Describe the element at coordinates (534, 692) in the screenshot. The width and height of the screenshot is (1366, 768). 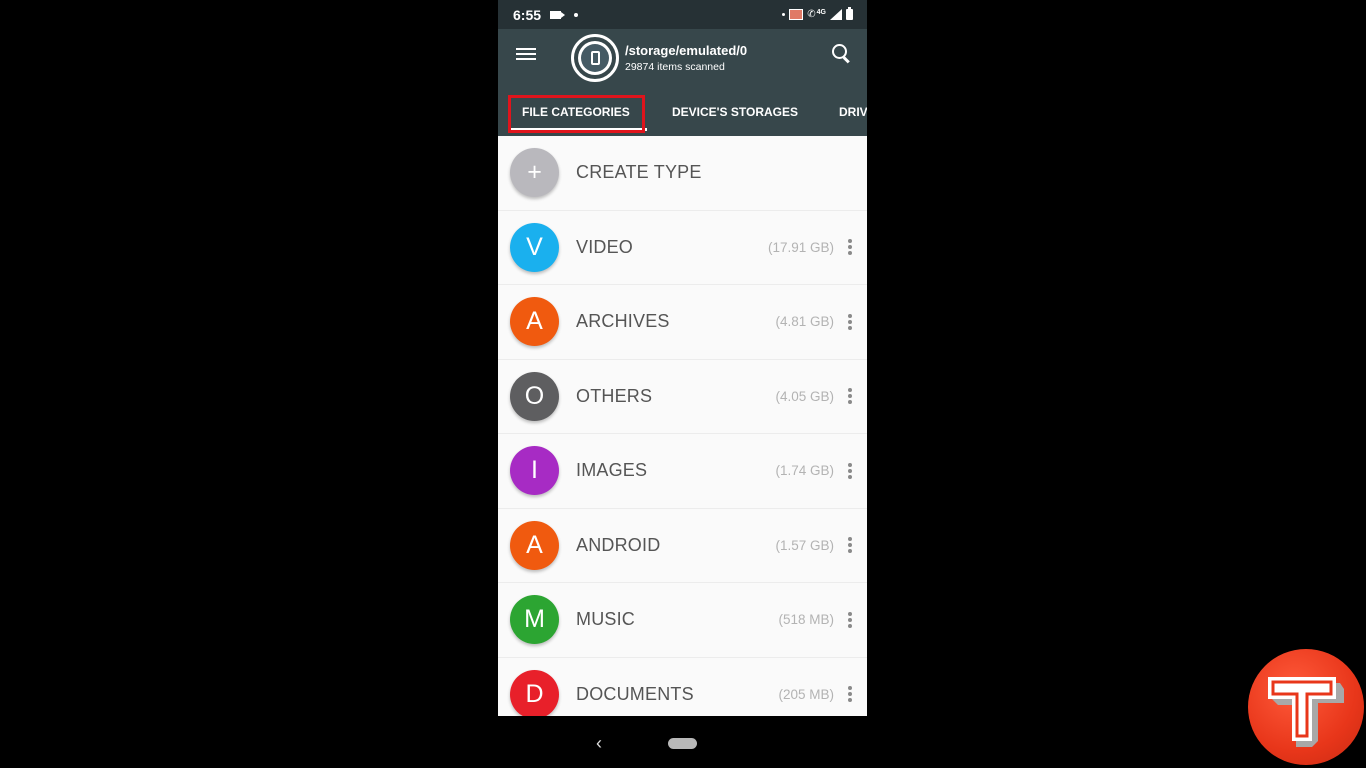
I see `category-letter-icon: D` at that location.